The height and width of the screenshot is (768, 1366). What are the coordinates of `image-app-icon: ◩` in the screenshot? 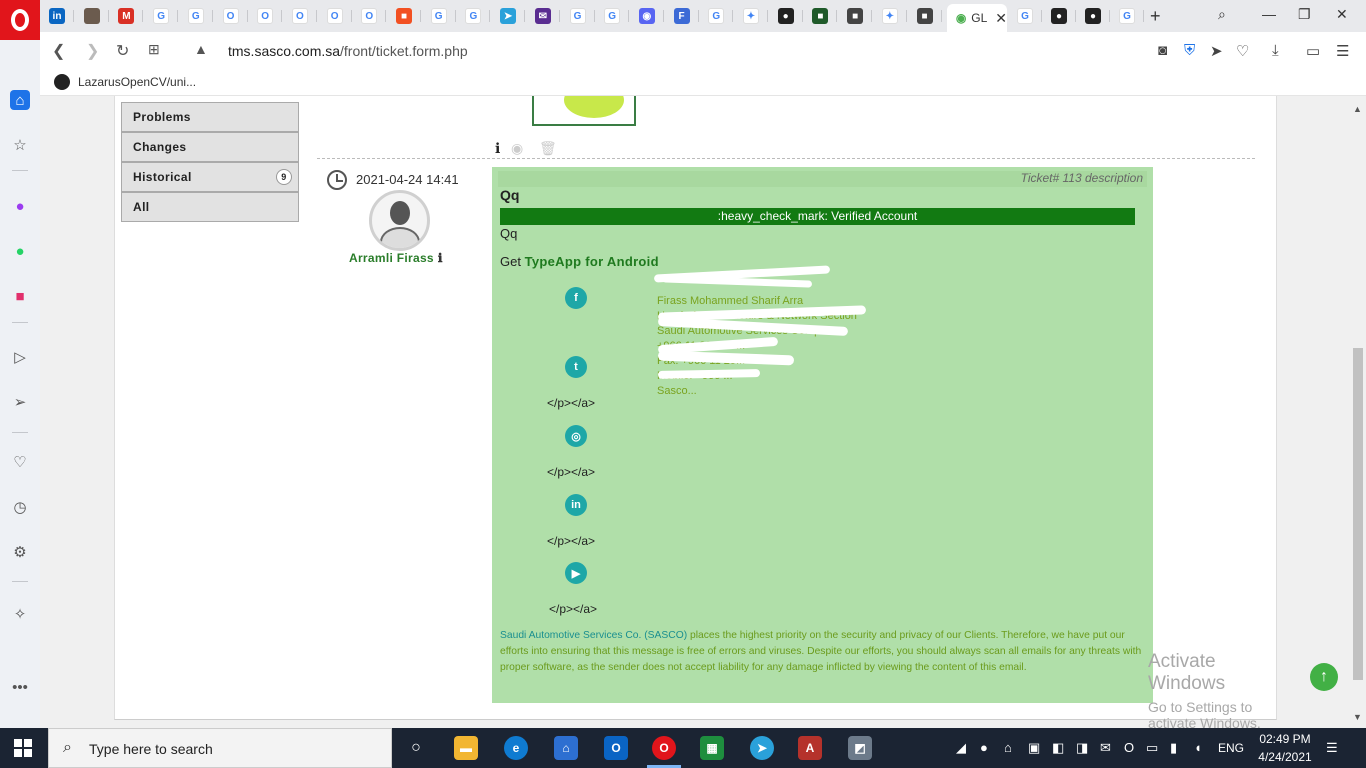 It's located at (860, 748).